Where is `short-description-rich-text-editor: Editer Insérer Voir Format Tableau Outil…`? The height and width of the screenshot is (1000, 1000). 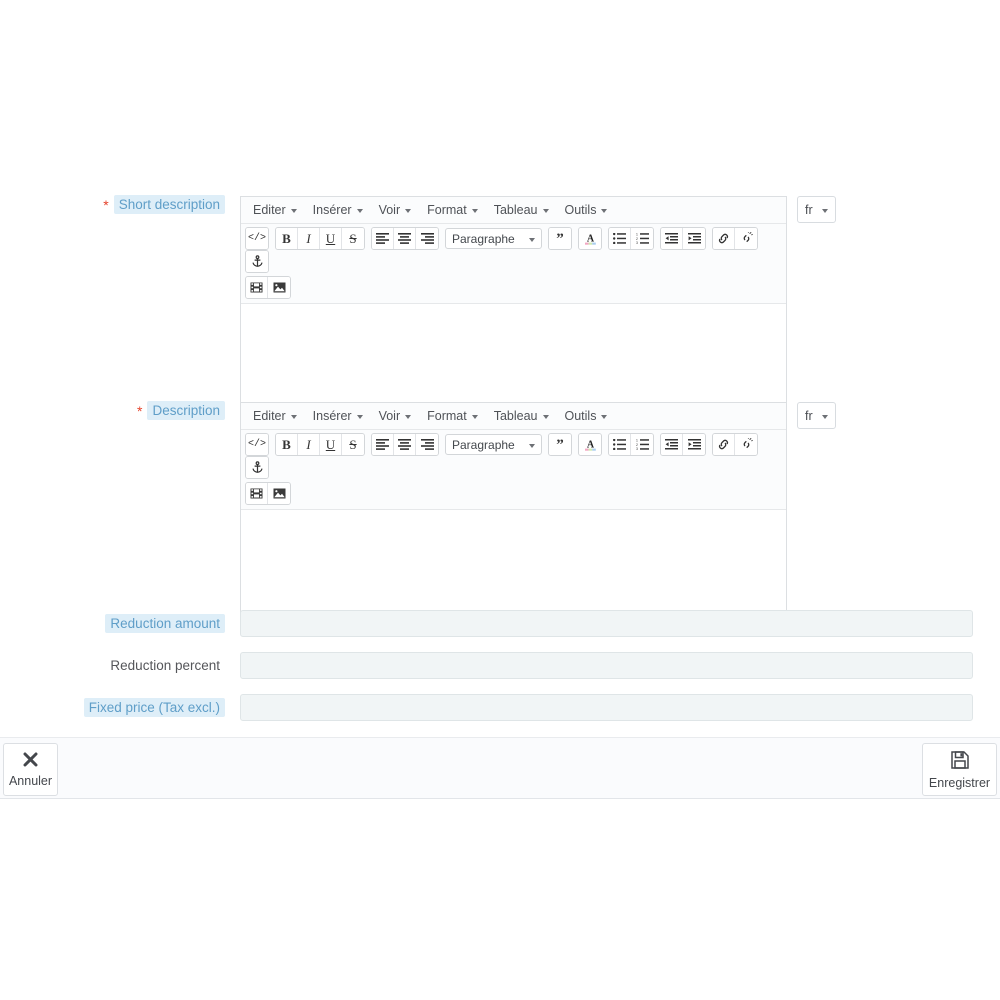
short-description-rich-text-editor: Editer Insérer Voir Format Tableau Outil… is located at coordinates (513, 302).